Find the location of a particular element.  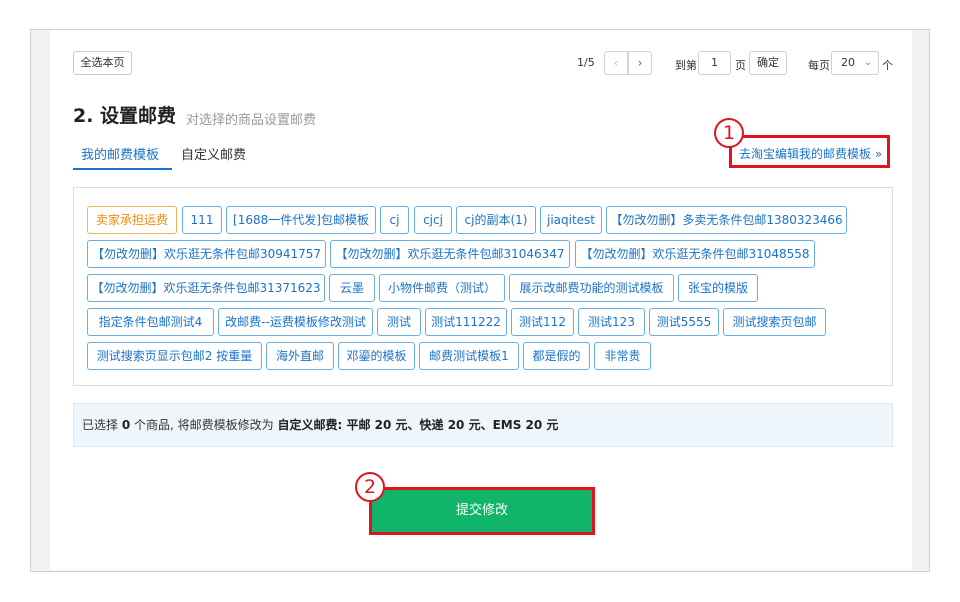

per-page-value: 20 is located at coordinates (848, 62).